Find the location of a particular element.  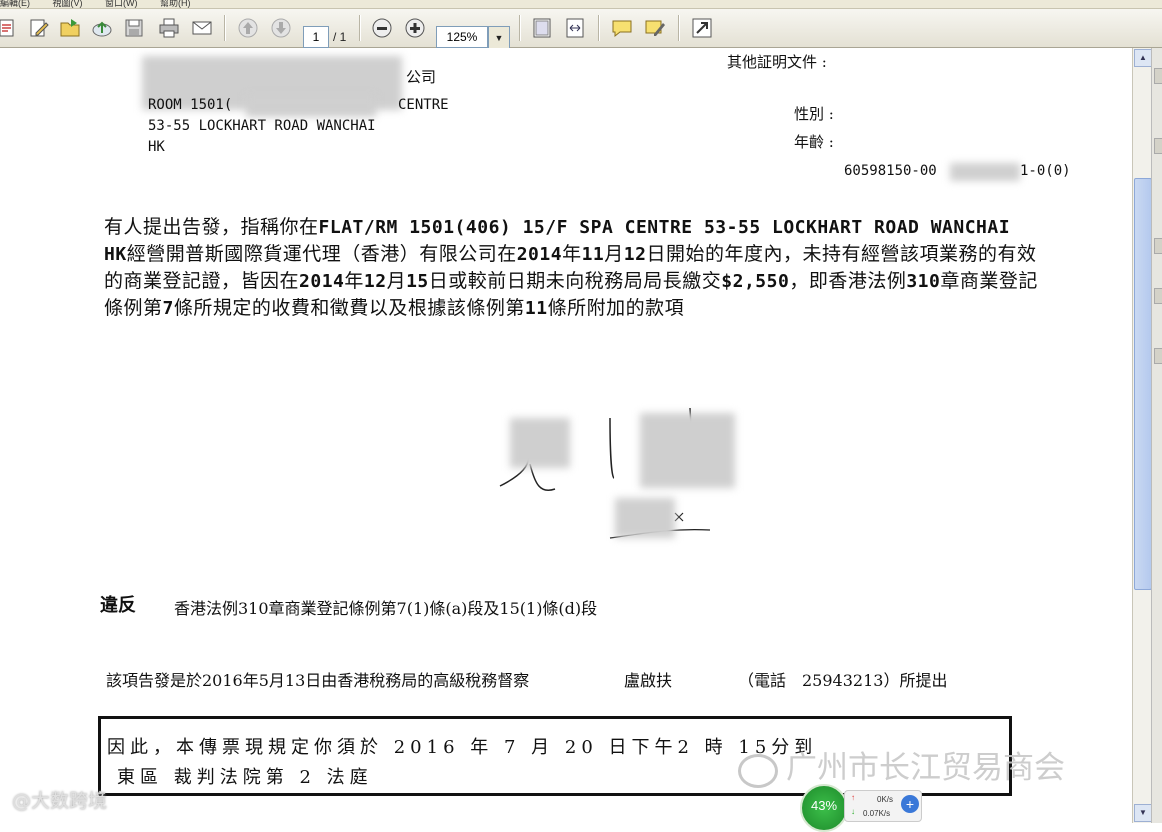

zoom-out-icon is located at coordinates (382, 28).